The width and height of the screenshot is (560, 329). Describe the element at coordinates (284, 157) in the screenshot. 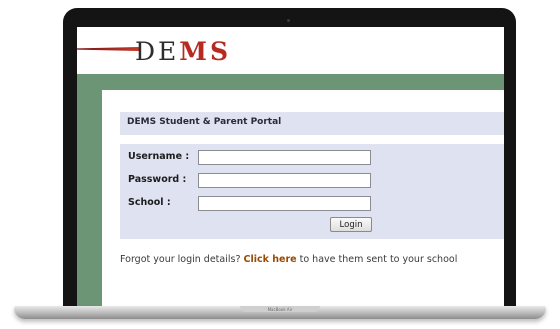

I see `username-field` at that location.